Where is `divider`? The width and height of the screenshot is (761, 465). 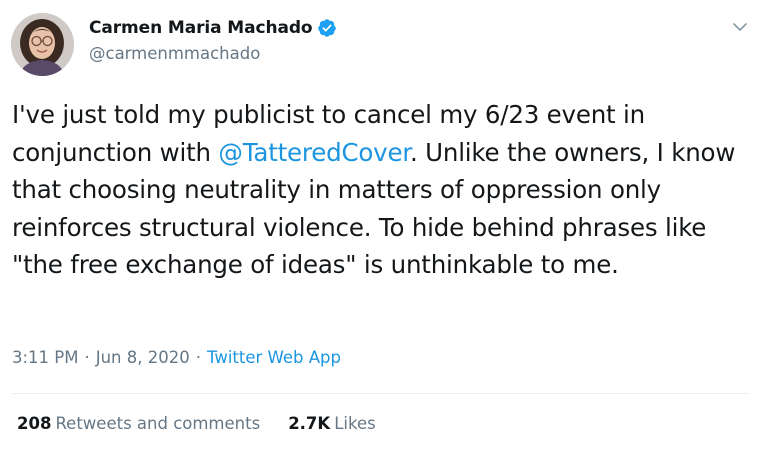 divider is located at coordinates (380, 393).